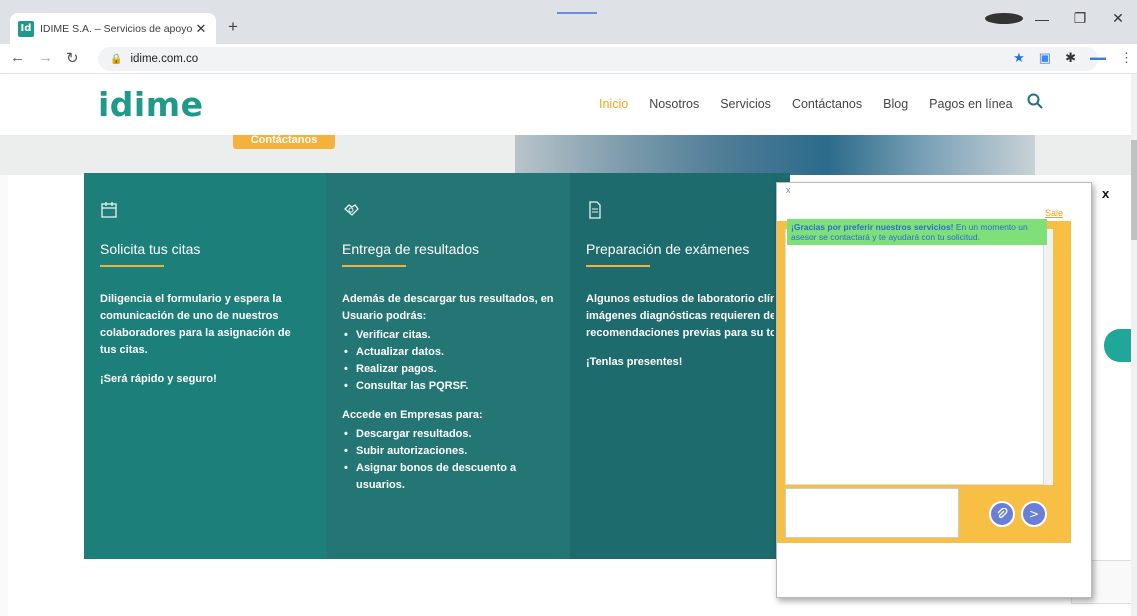  I want to click on idime-logo: idime, so click(151, 104).